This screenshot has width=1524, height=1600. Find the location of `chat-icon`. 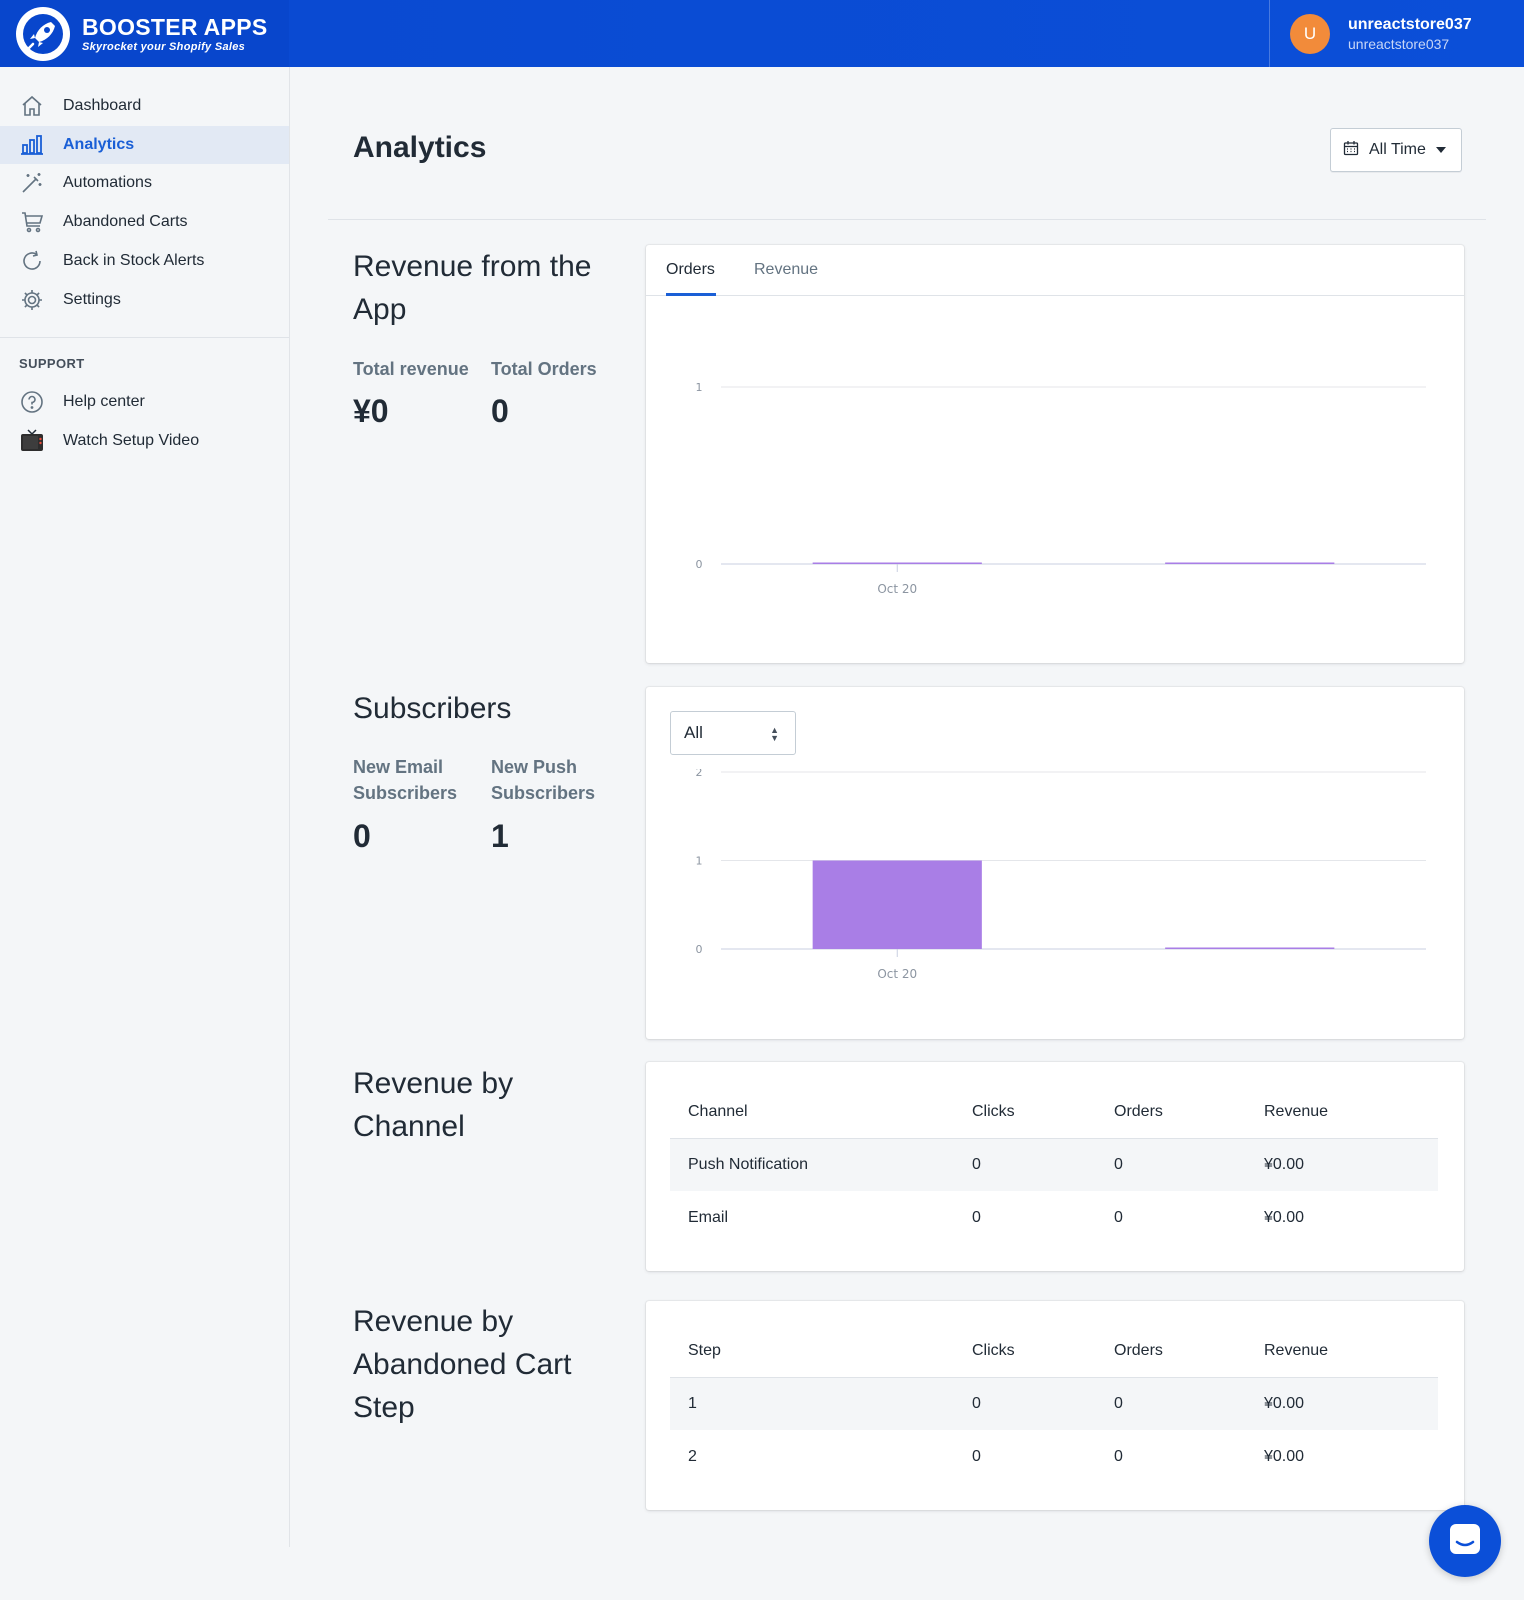

chat-icon is located at coordinates (1465, 1541).